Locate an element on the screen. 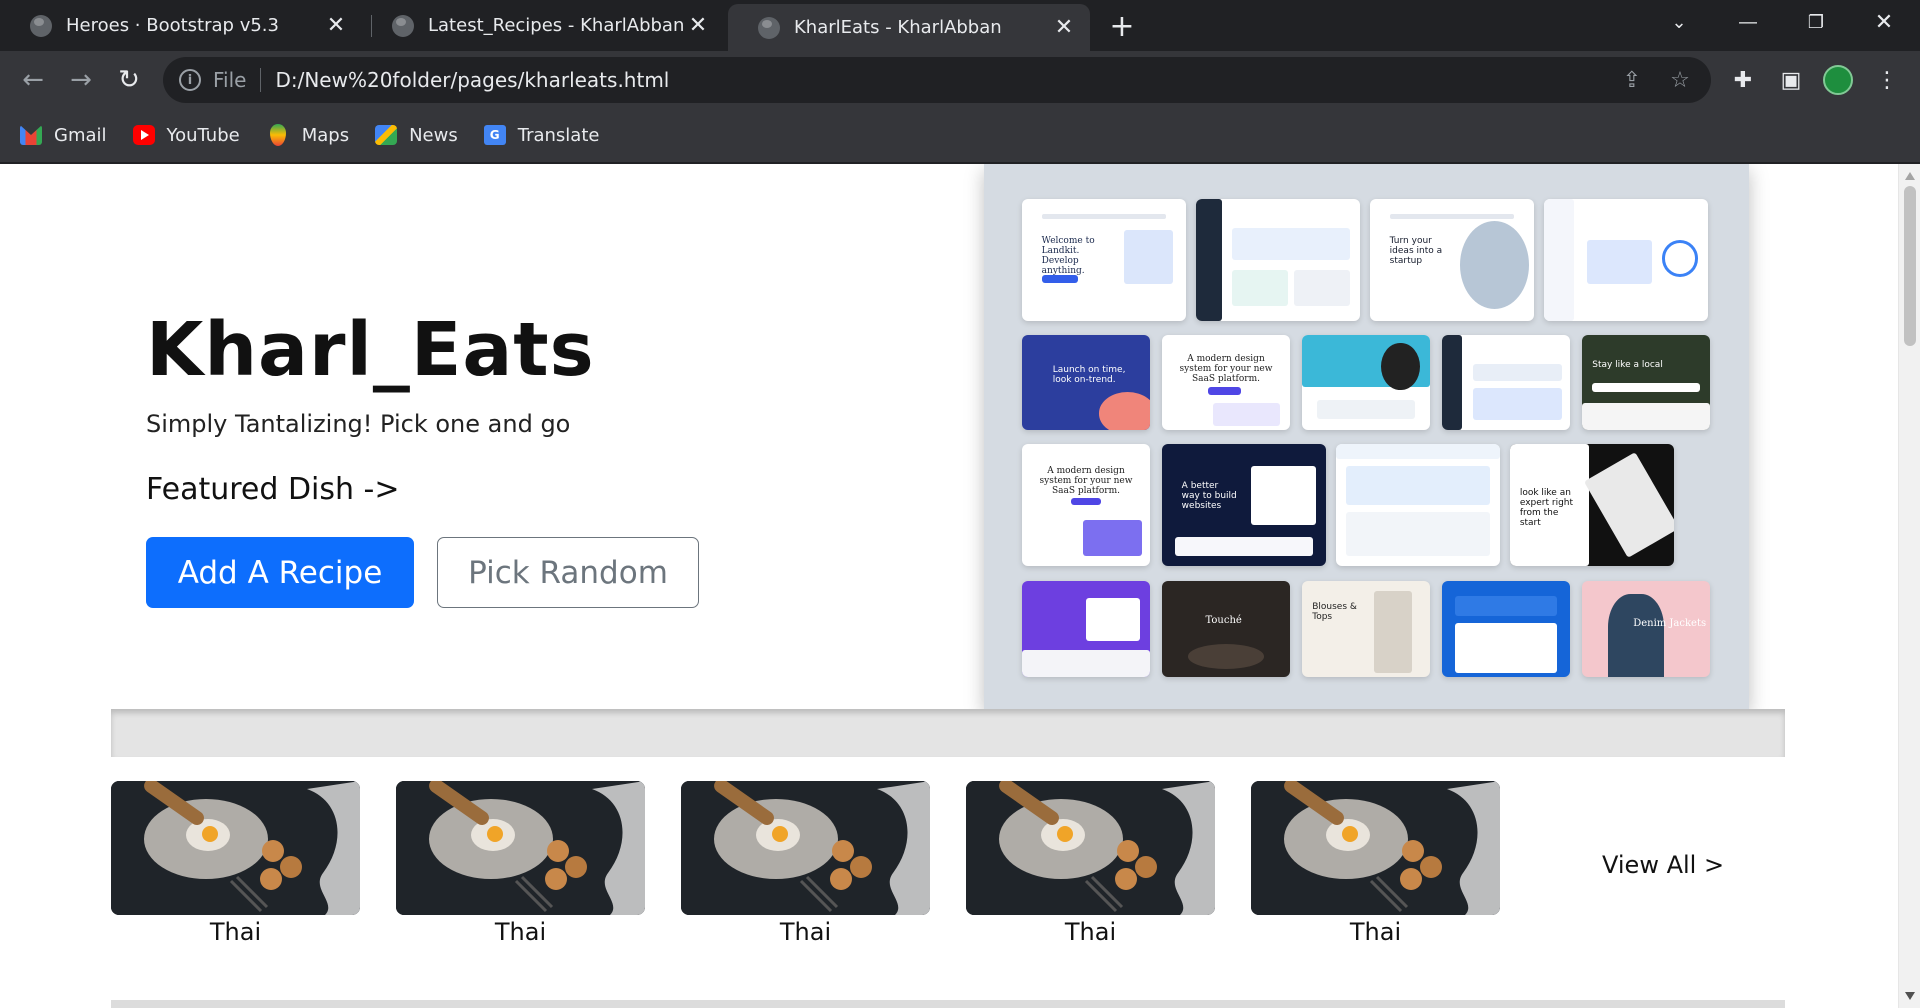  url-text: D:/New%20folder/pages/kharleats.html is located at coordinates (945, 80).